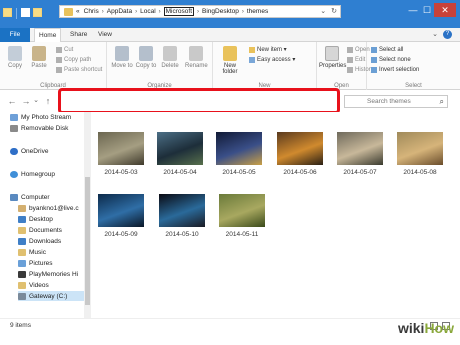  I want to click on item-count: 9 items, so click(20, 325).